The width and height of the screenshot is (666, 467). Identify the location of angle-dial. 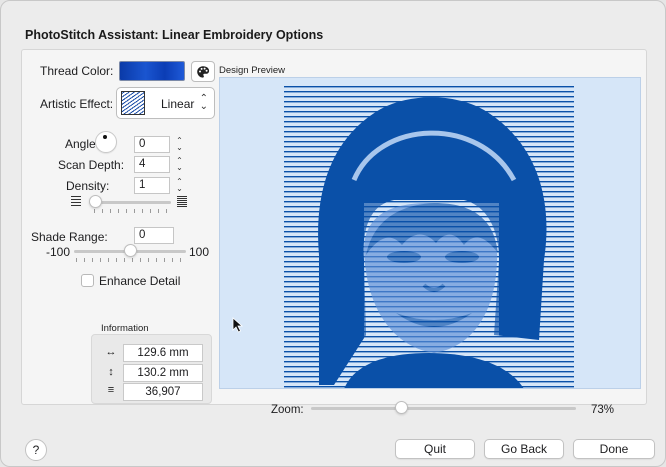
(106, 142).